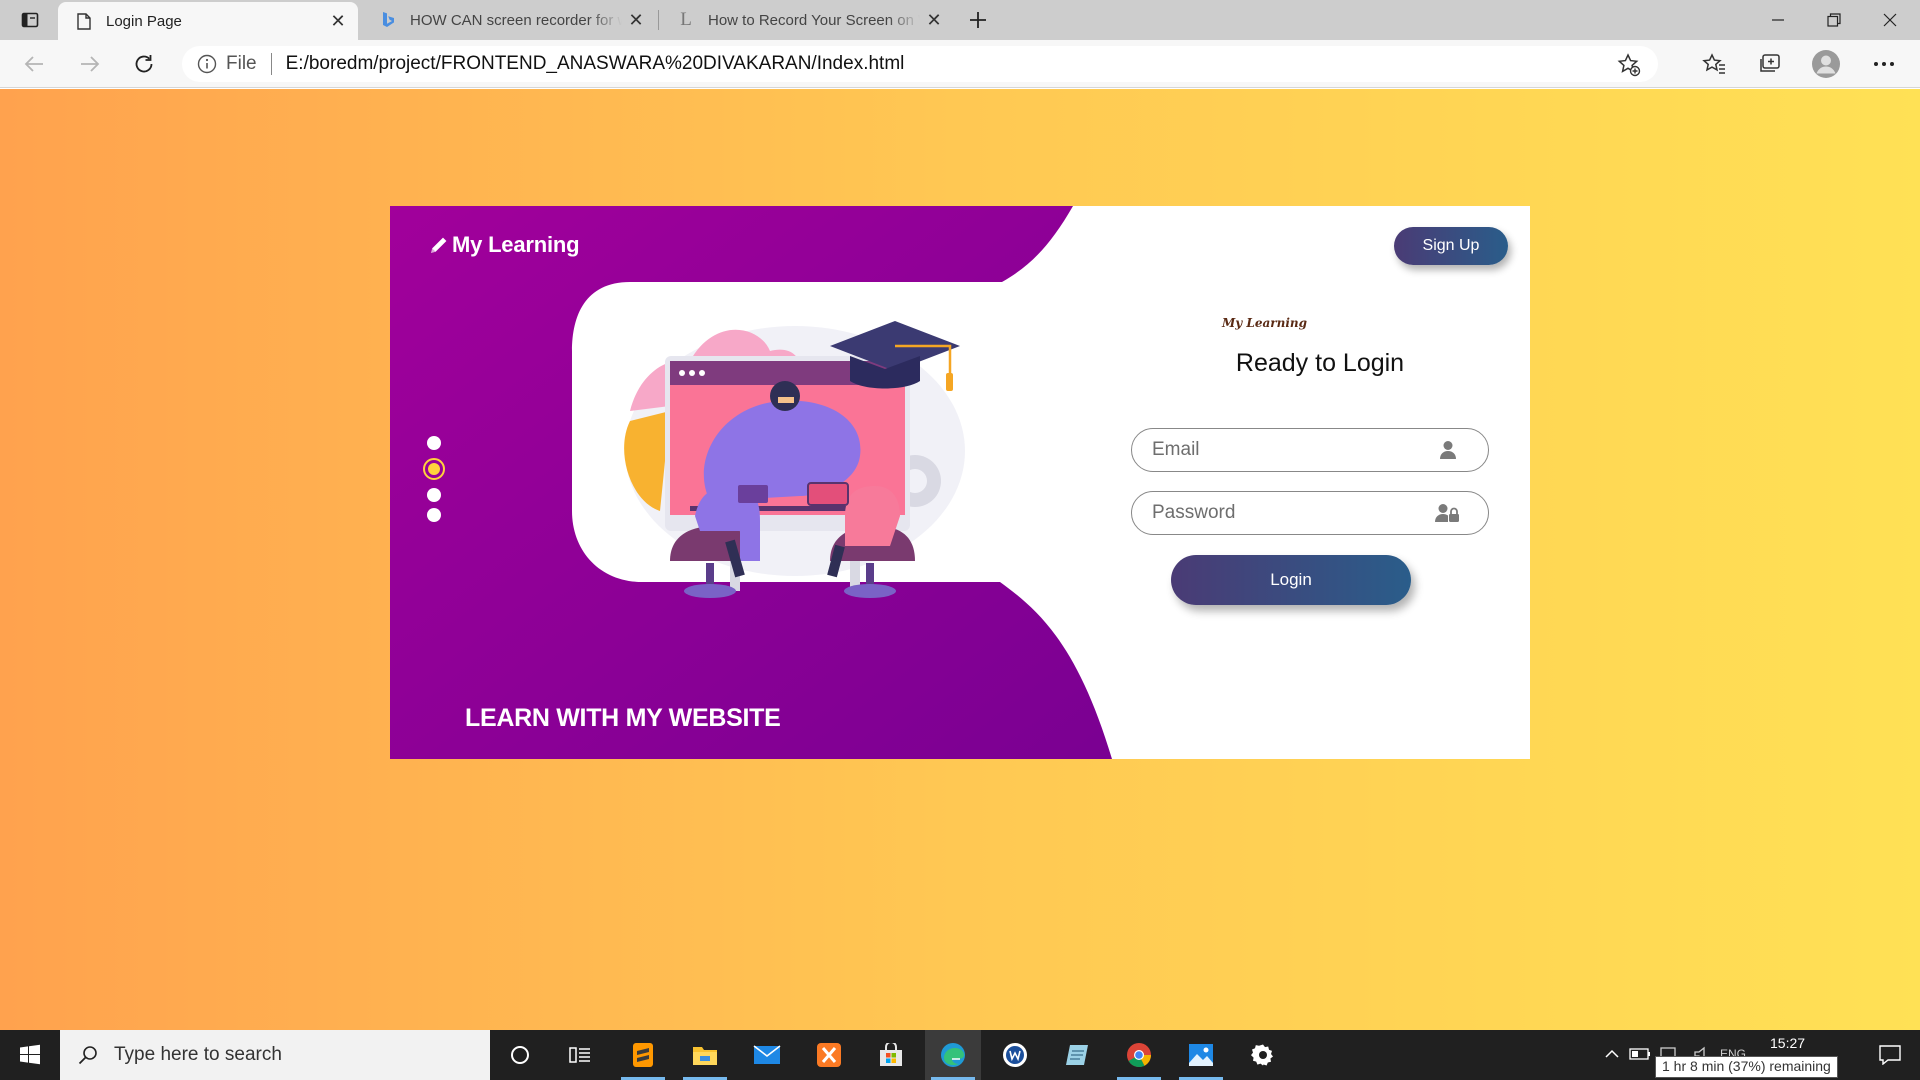 The height and width of the screenshot is (1080, 1920). I want to click on slider-dot-active, so click(434, 469).